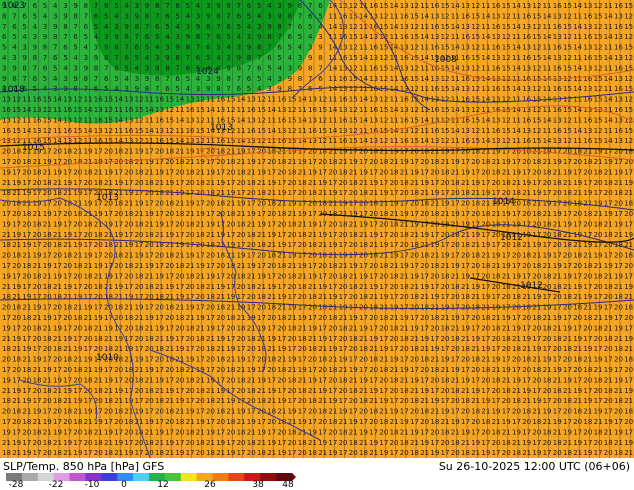  Describe the element at coordinates (257, 485) in the screenshot. I see `scale-tick-label: 38` at that location.